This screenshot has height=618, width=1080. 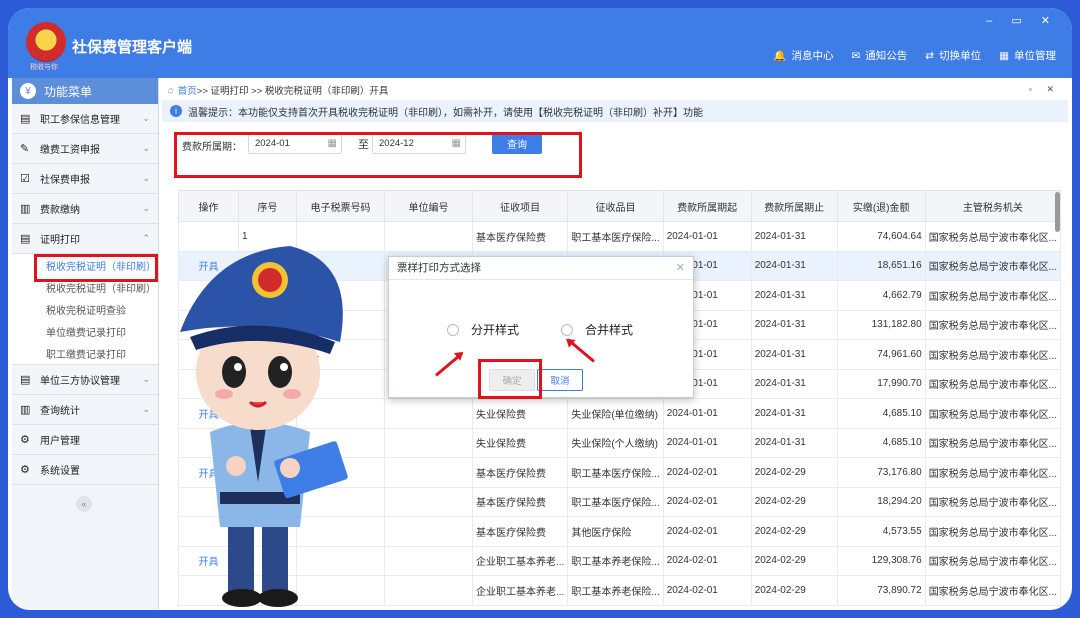 I want to click on sidebar-menu-item: ⚙ 用户管理, so click(x=85, y=440).